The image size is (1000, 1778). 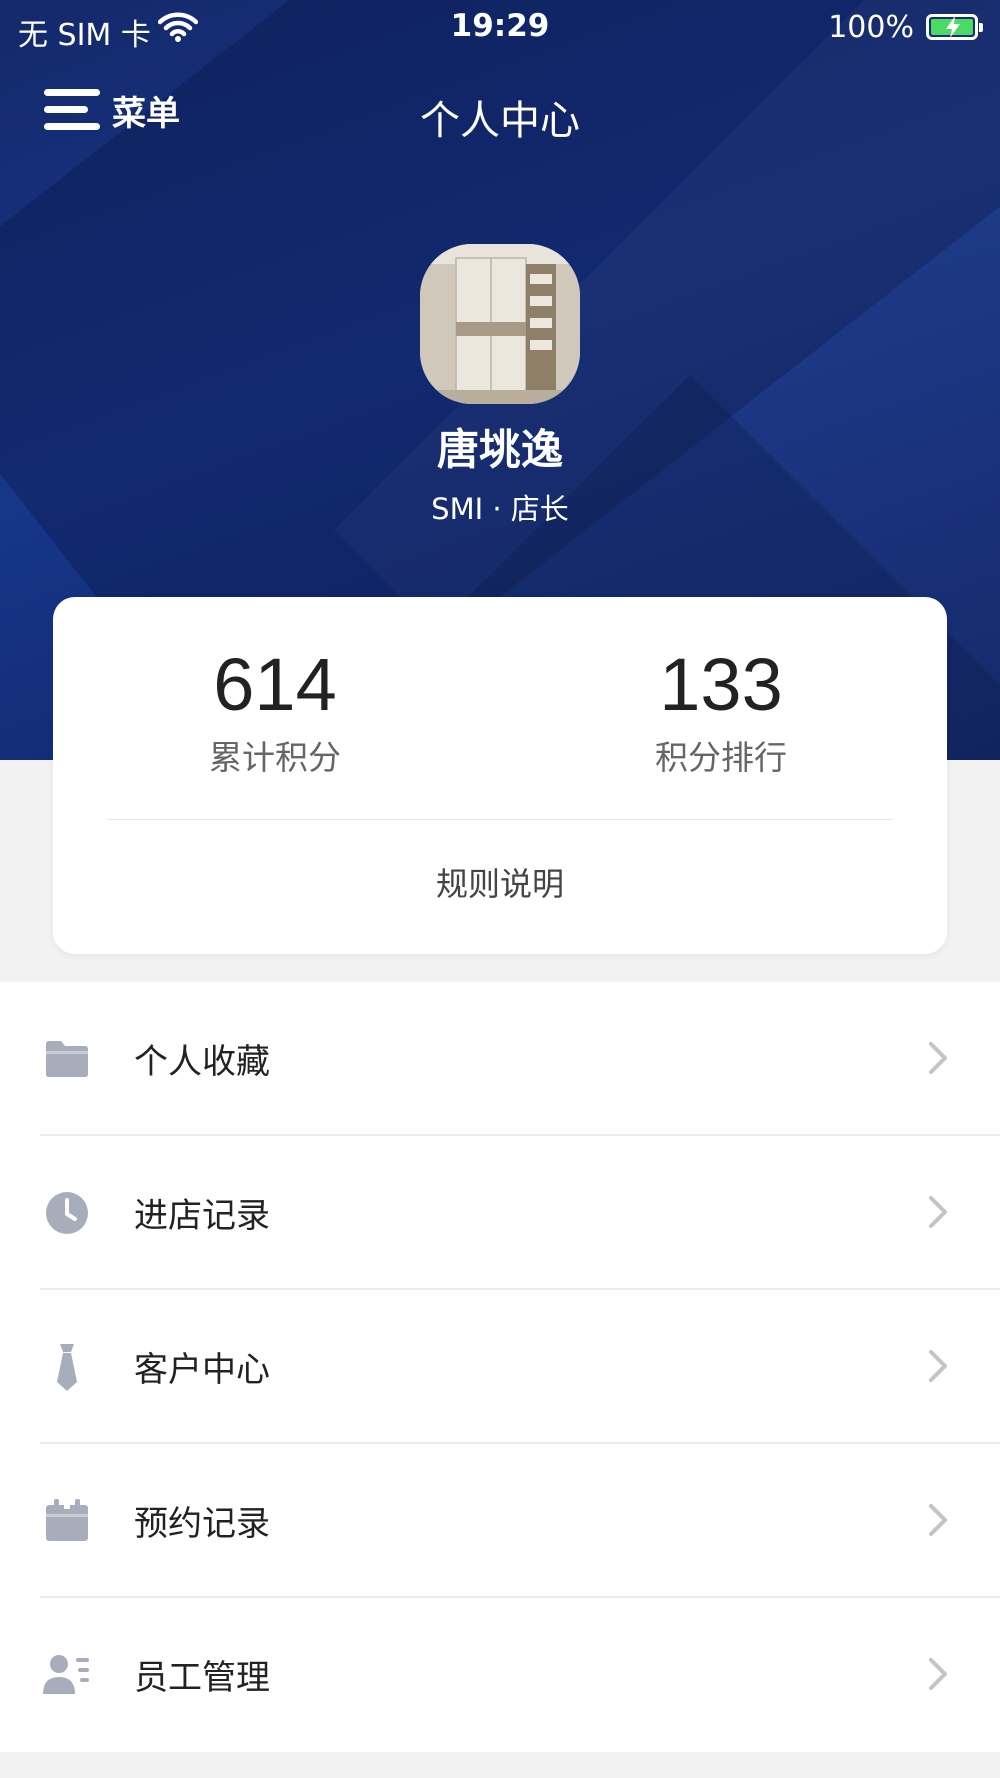 What do you see at coordinates (202, 1216) in the screenshot?
I see `list-item-label: 进店记录` at bounding box center [202, 1216].